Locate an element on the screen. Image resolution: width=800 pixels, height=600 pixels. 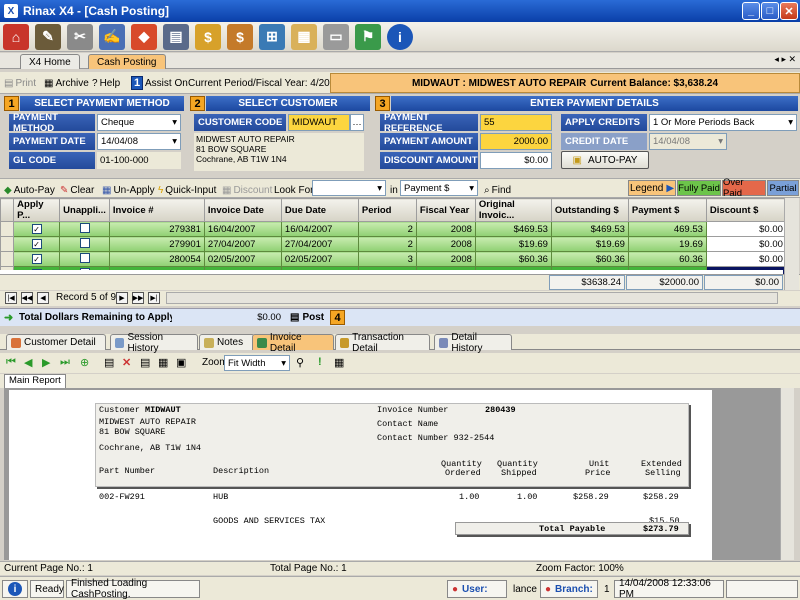
group-tree-icon: ▦ is located at coordinates (339, 362).